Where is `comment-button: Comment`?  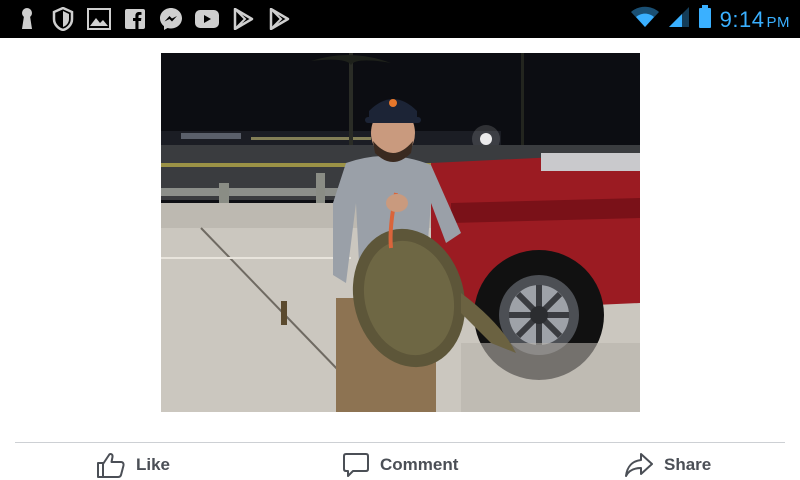 comment-button: Comment is located at coordinates (400, 465).